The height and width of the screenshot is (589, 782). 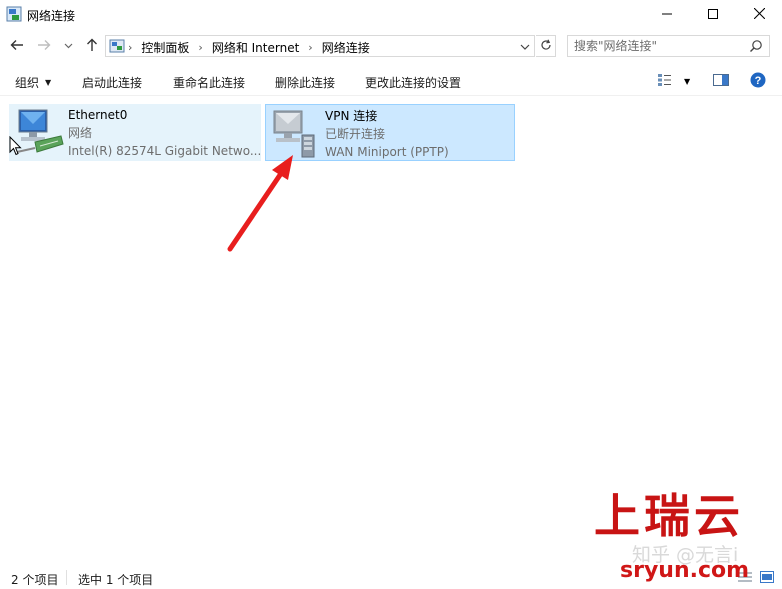 I want to click on recent-locations-button, so click(x=68, y=46).